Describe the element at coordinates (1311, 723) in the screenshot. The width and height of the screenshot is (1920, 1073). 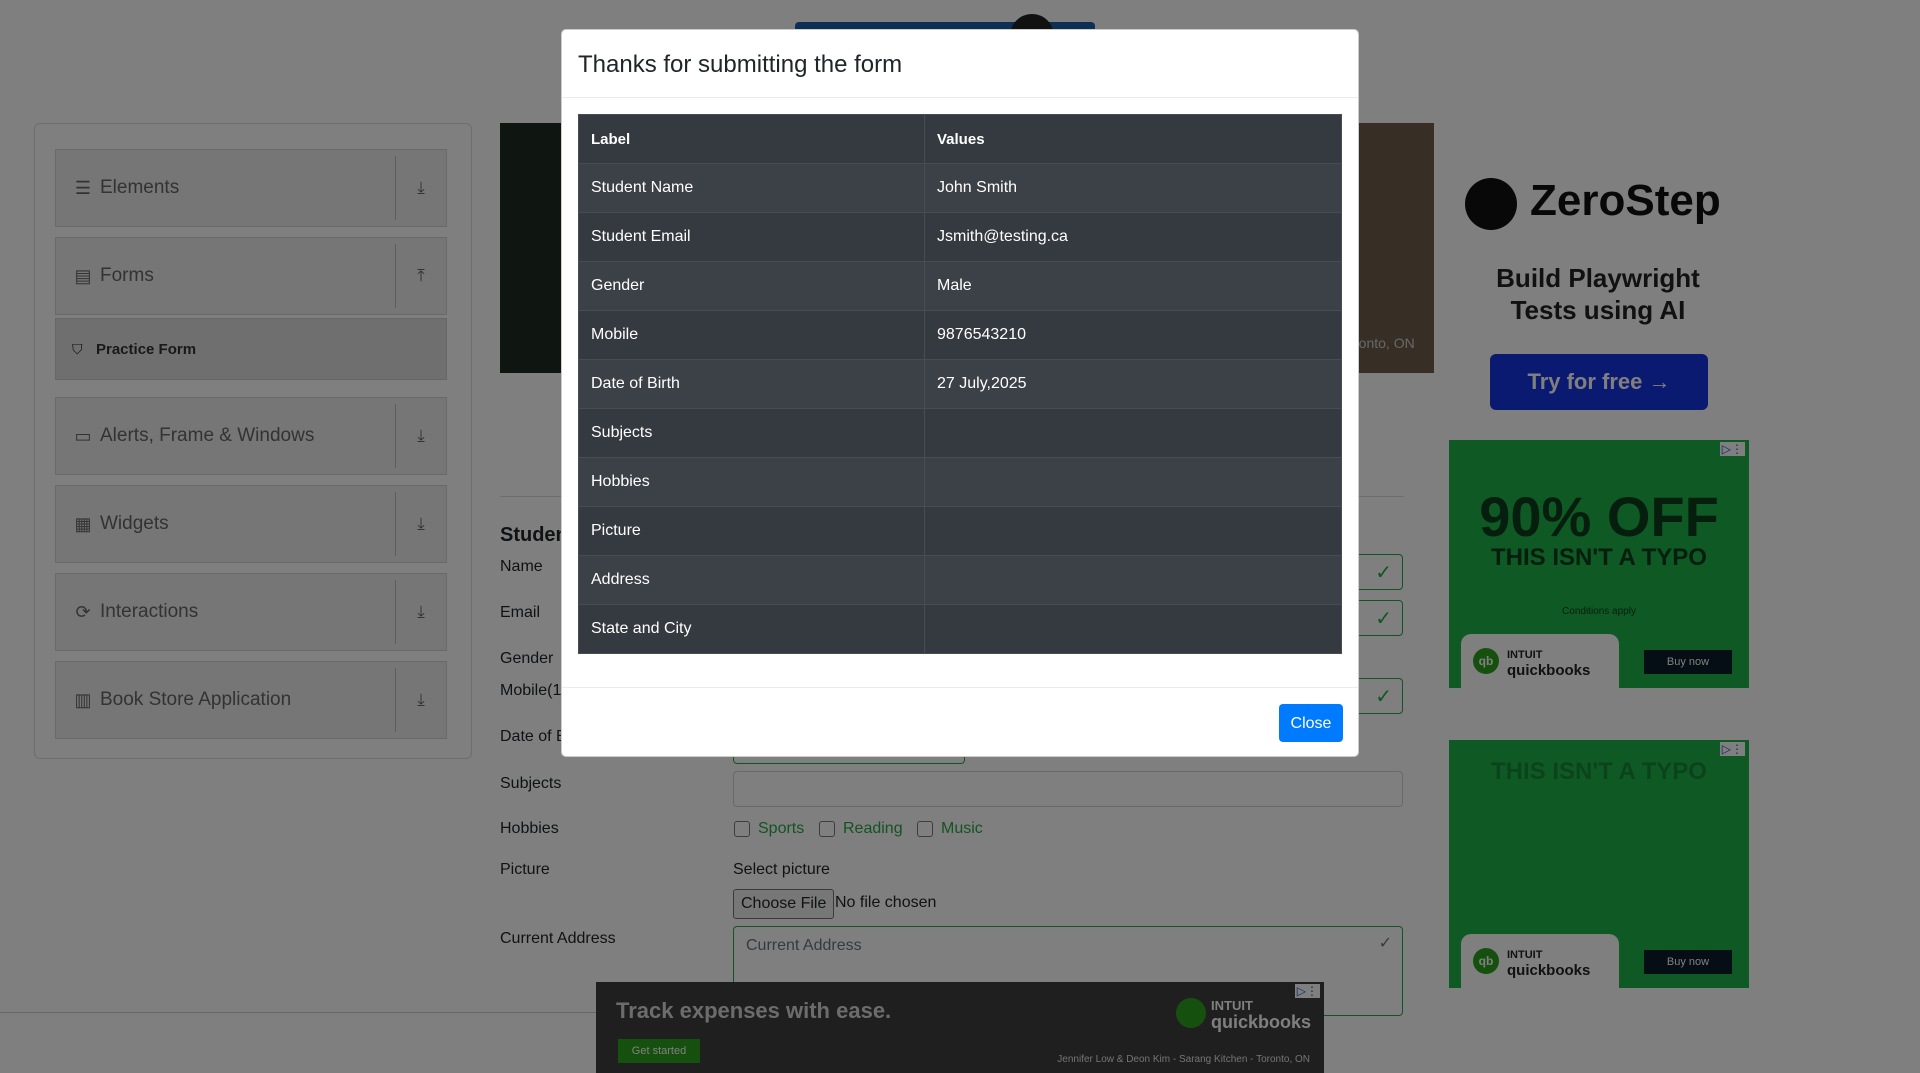
I see `close-button: Close` at that location.